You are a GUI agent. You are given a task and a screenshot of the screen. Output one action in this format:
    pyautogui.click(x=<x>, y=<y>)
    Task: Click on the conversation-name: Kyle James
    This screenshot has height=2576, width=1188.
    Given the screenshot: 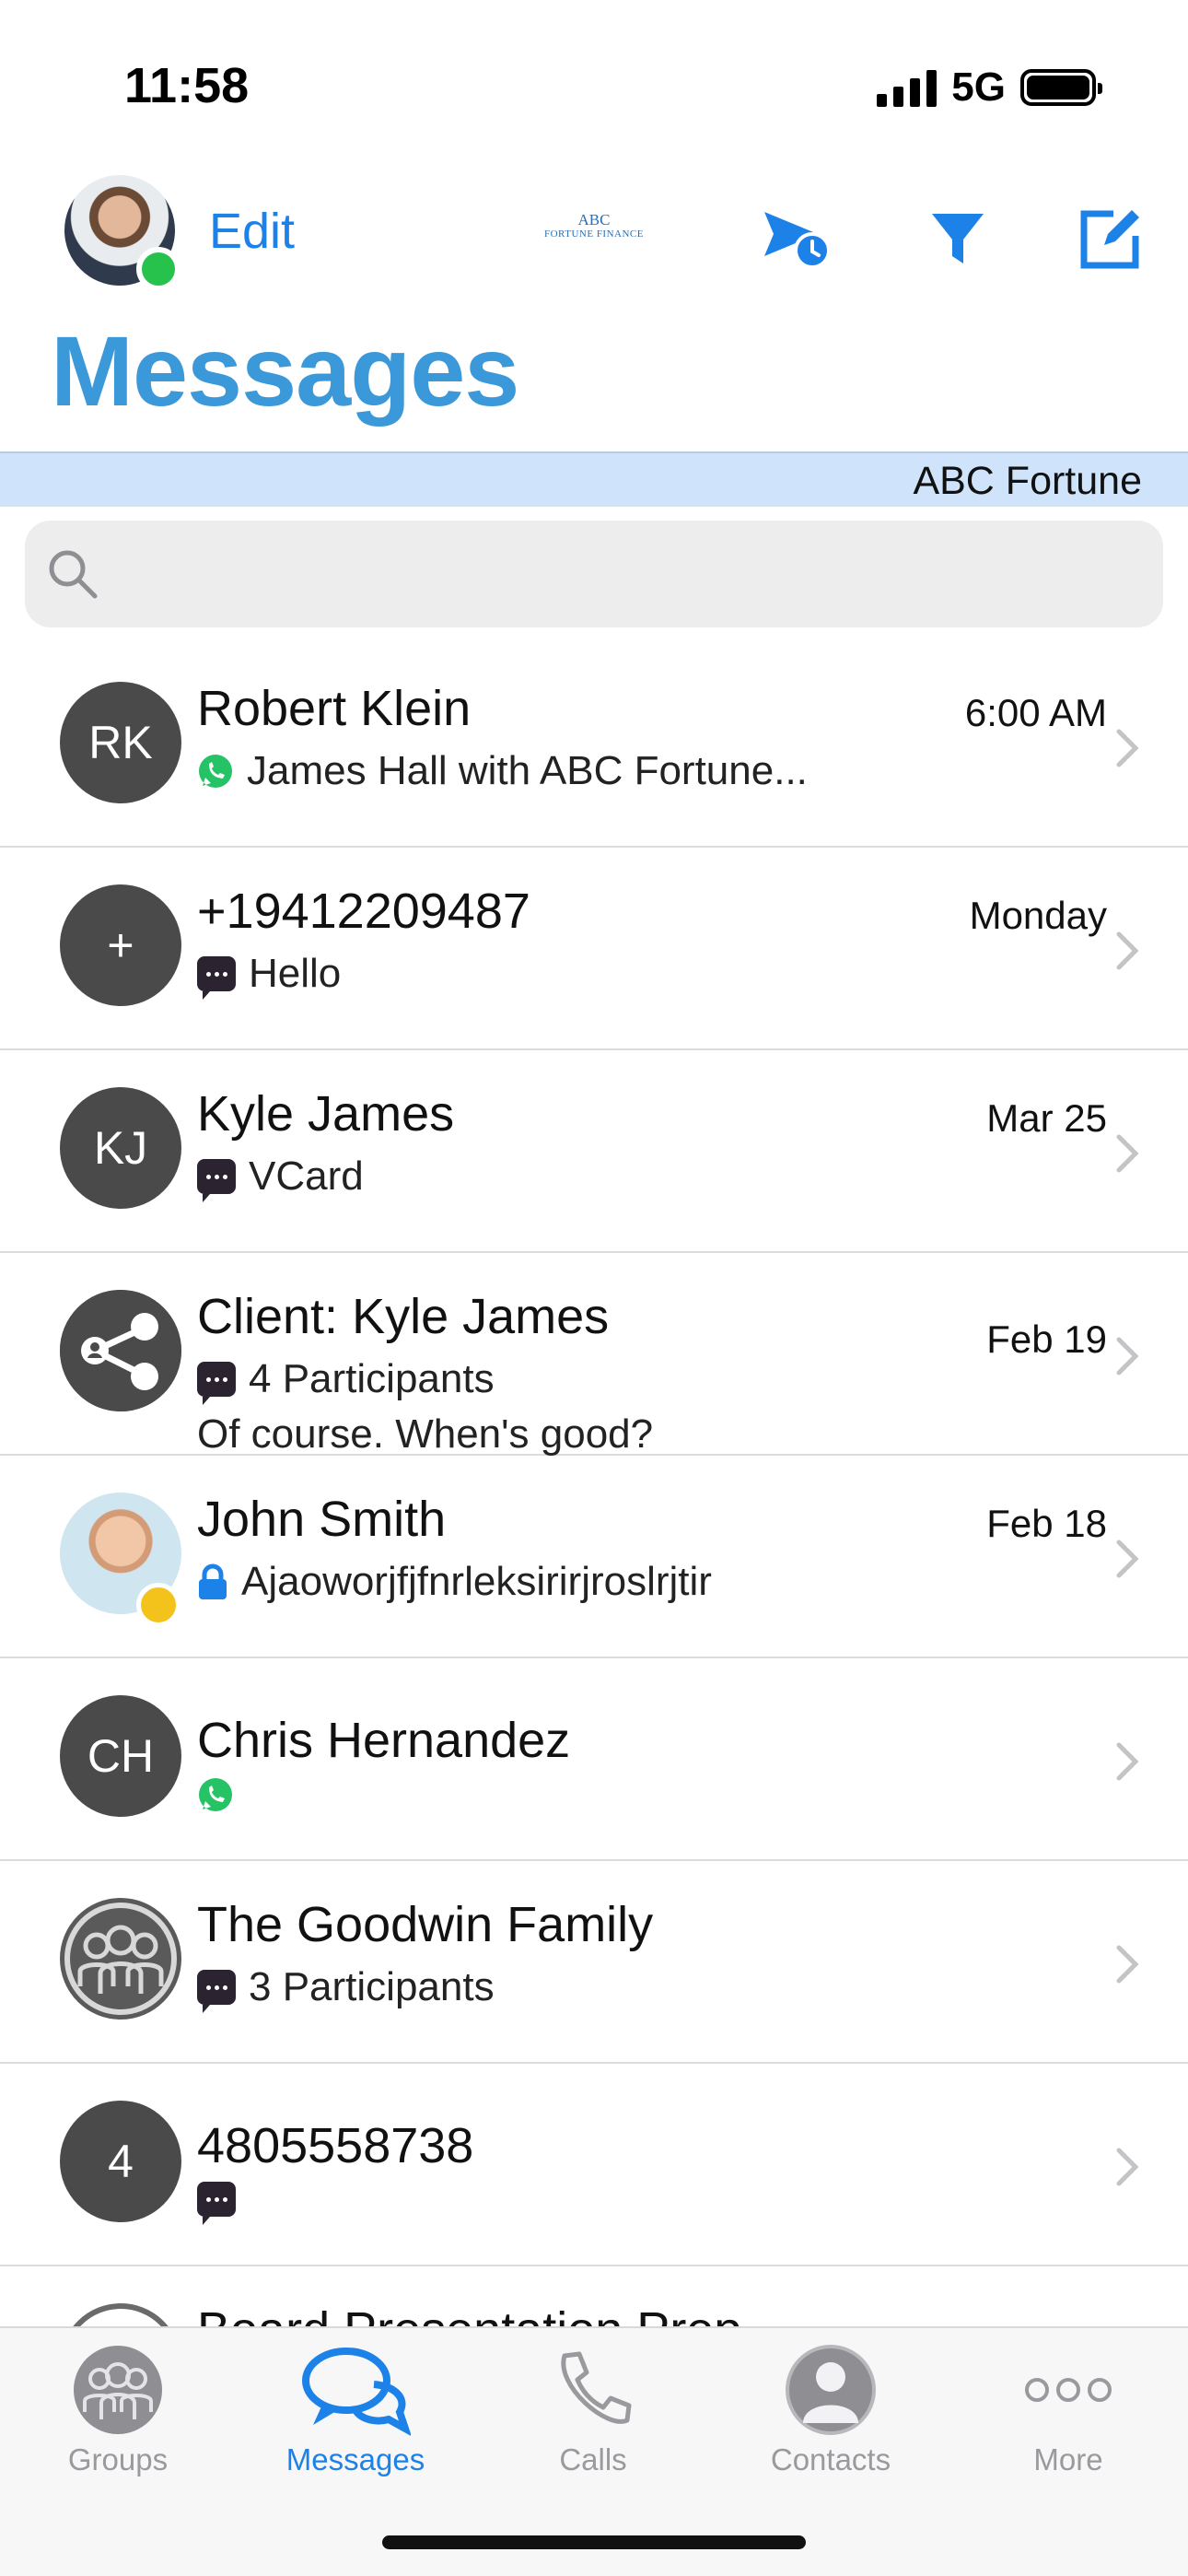 What is the action you would take?
    pyautogui.click(x=326, y=1114)
    